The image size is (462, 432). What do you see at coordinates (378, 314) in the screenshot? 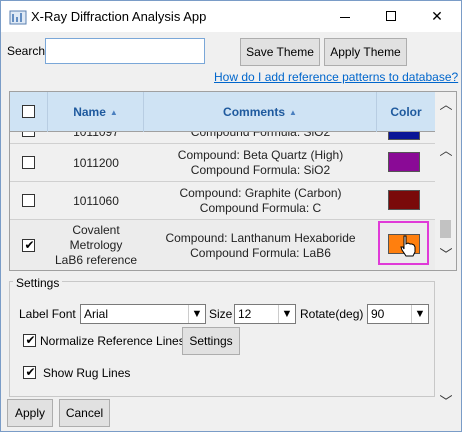
I see `rotate-value: 90` at bounding box center [378, 314].